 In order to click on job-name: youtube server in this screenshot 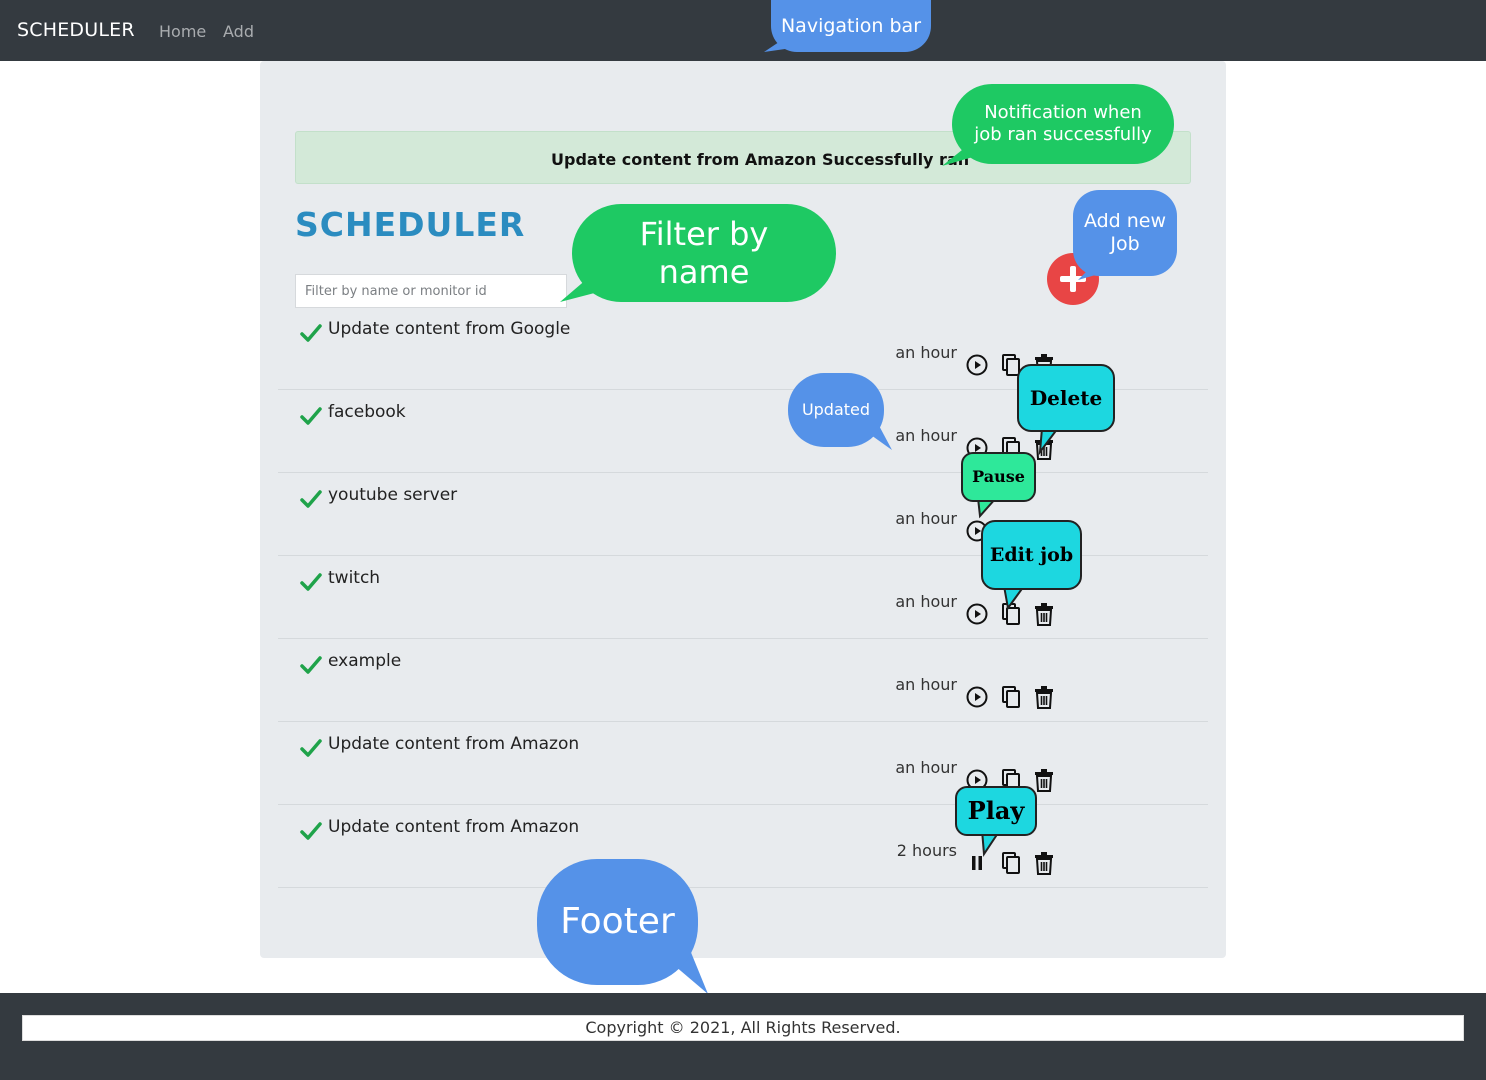, I will do `click(393, 495)`.